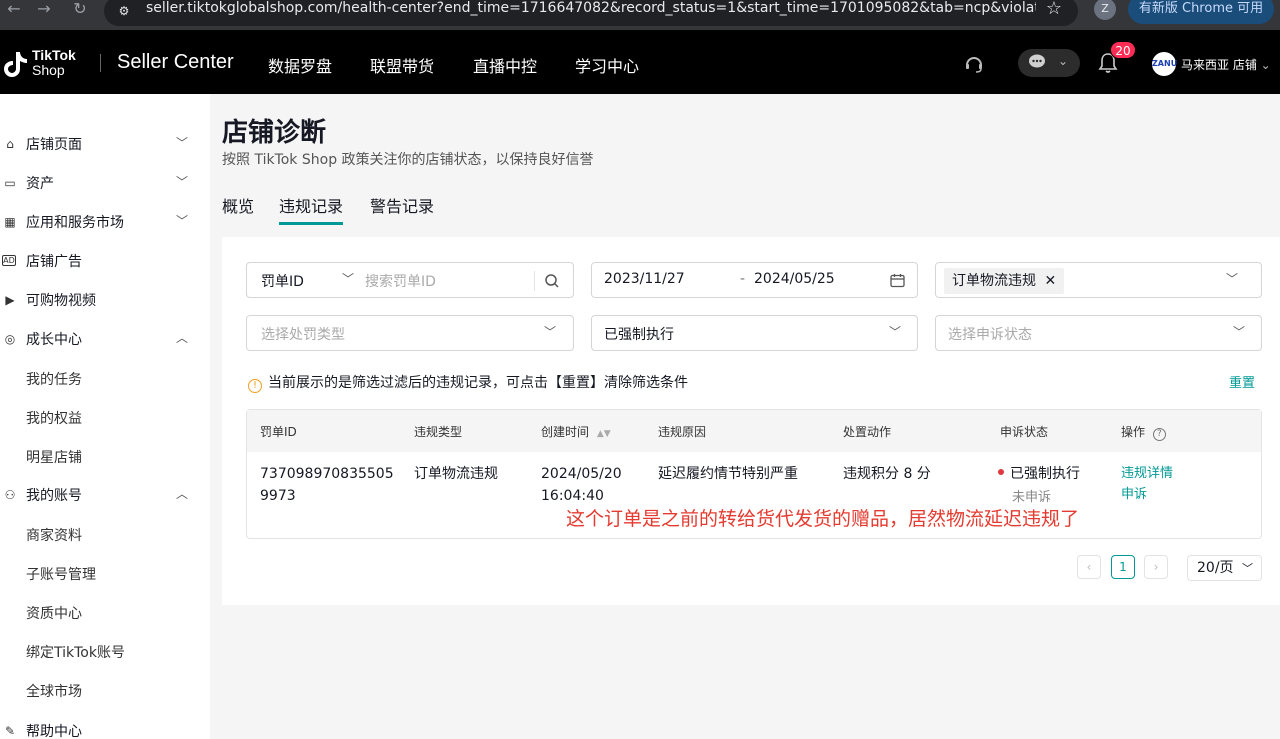 The image size is (1280, 739). I want to click on appeal-status-placeholder: 选择申诉状态, so click(990, 335).